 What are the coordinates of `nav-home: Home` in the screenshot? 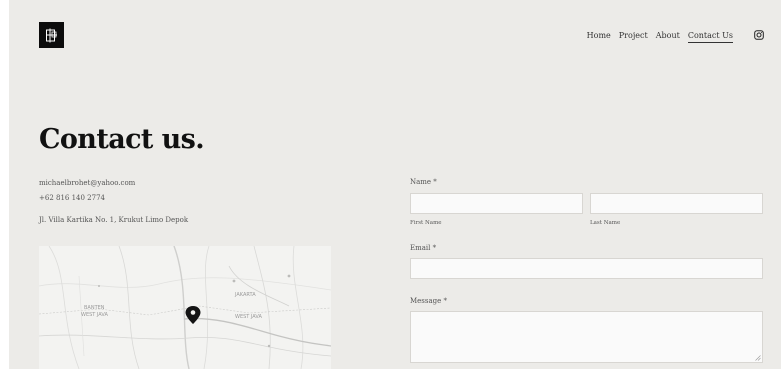 It's located at (599, 37).